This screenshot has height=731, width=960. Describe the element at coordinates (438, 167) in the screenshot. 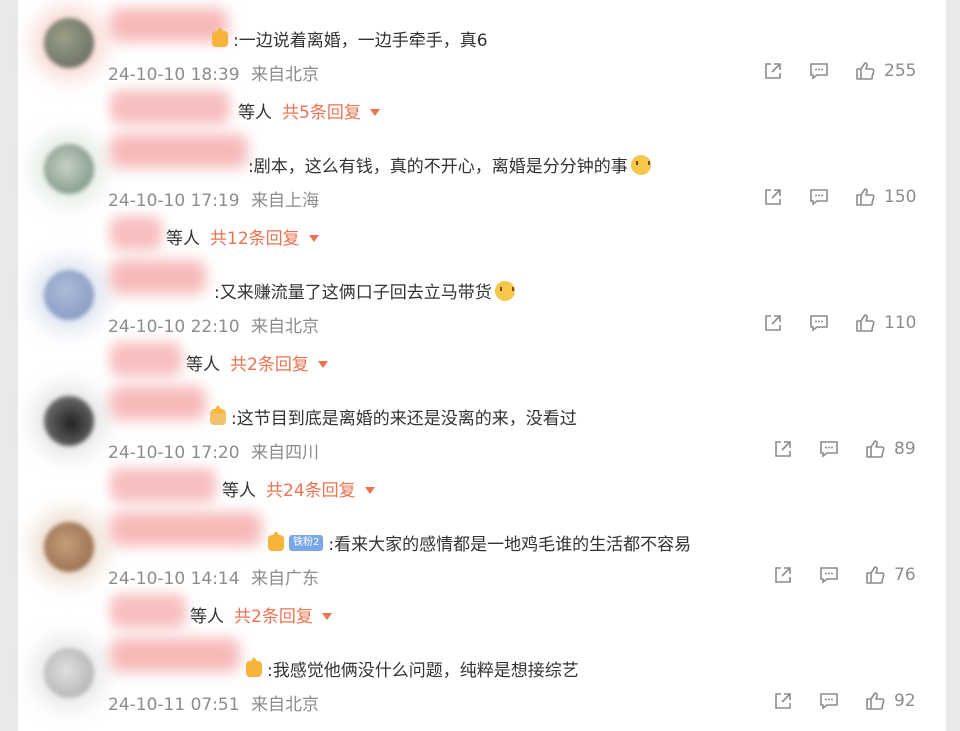

I see `comment-text: :剧本，这么有钱，真的不开心，离婚是分分钟的事` at that location.